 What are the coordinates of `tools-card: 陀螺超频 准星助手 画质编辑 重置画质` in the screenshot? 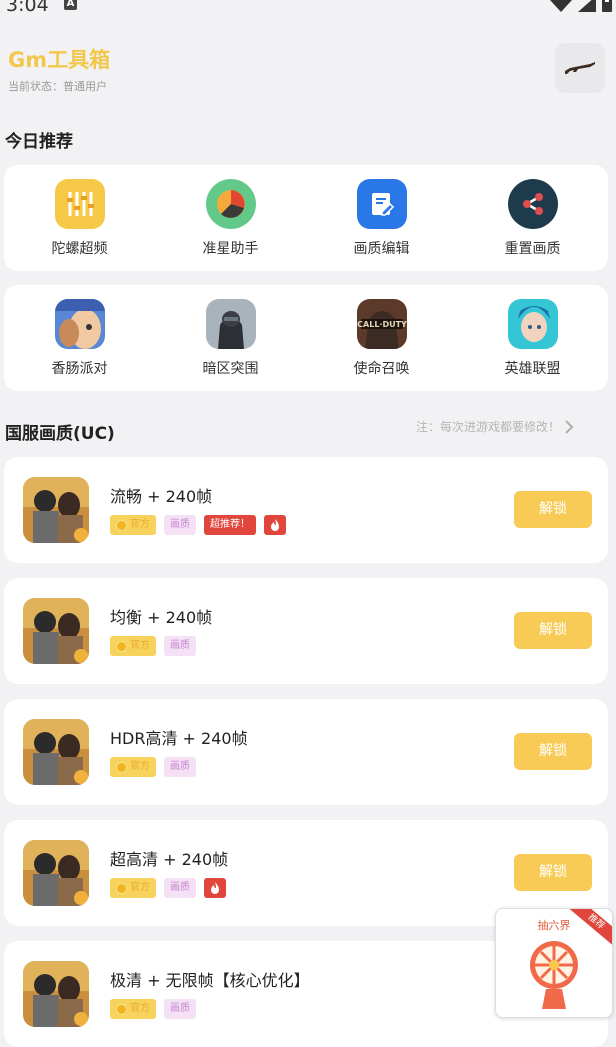 It's located at (306, 218).